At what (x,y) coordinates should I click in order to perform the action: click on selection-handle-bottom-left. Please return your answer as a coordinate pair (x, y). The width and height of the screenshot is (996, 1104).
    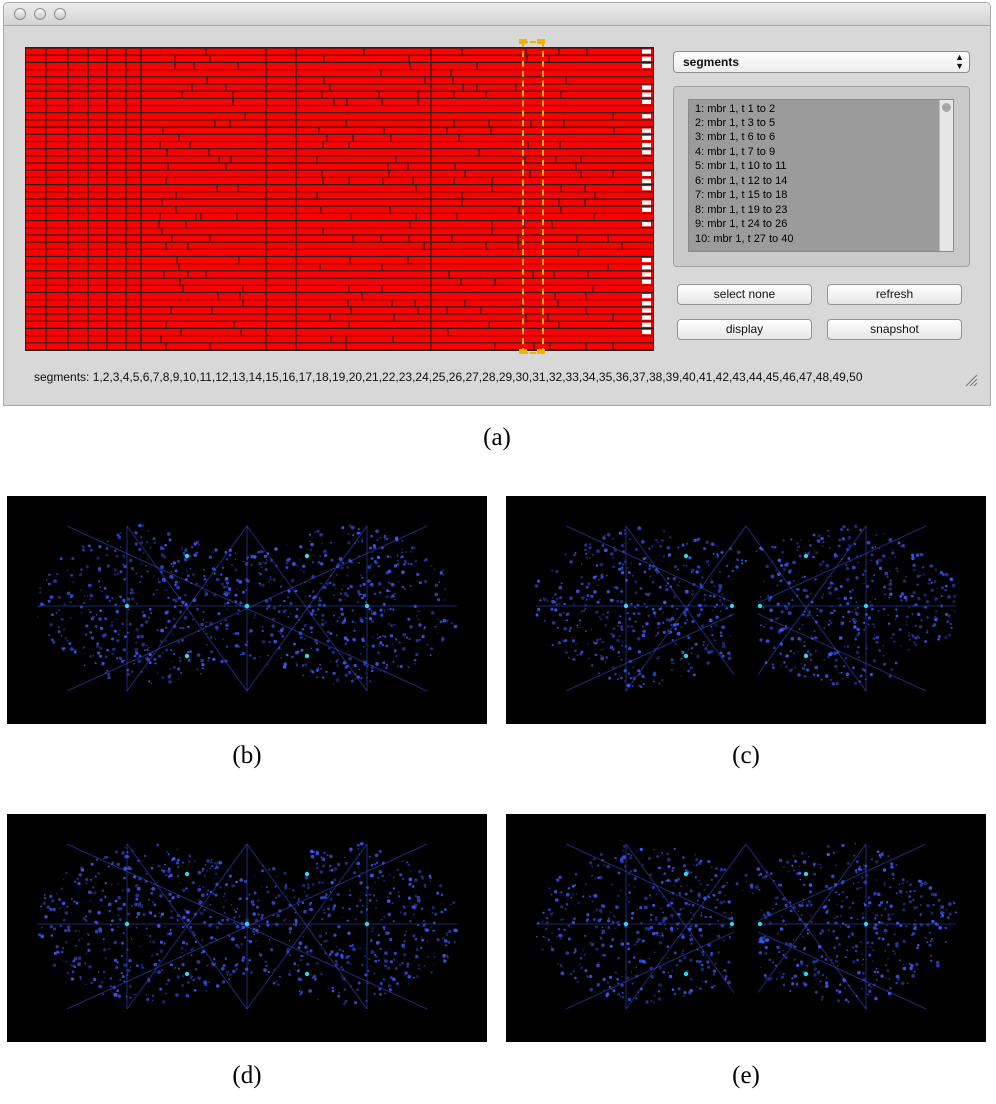
    Looking at the image, I should click on (523, 351).